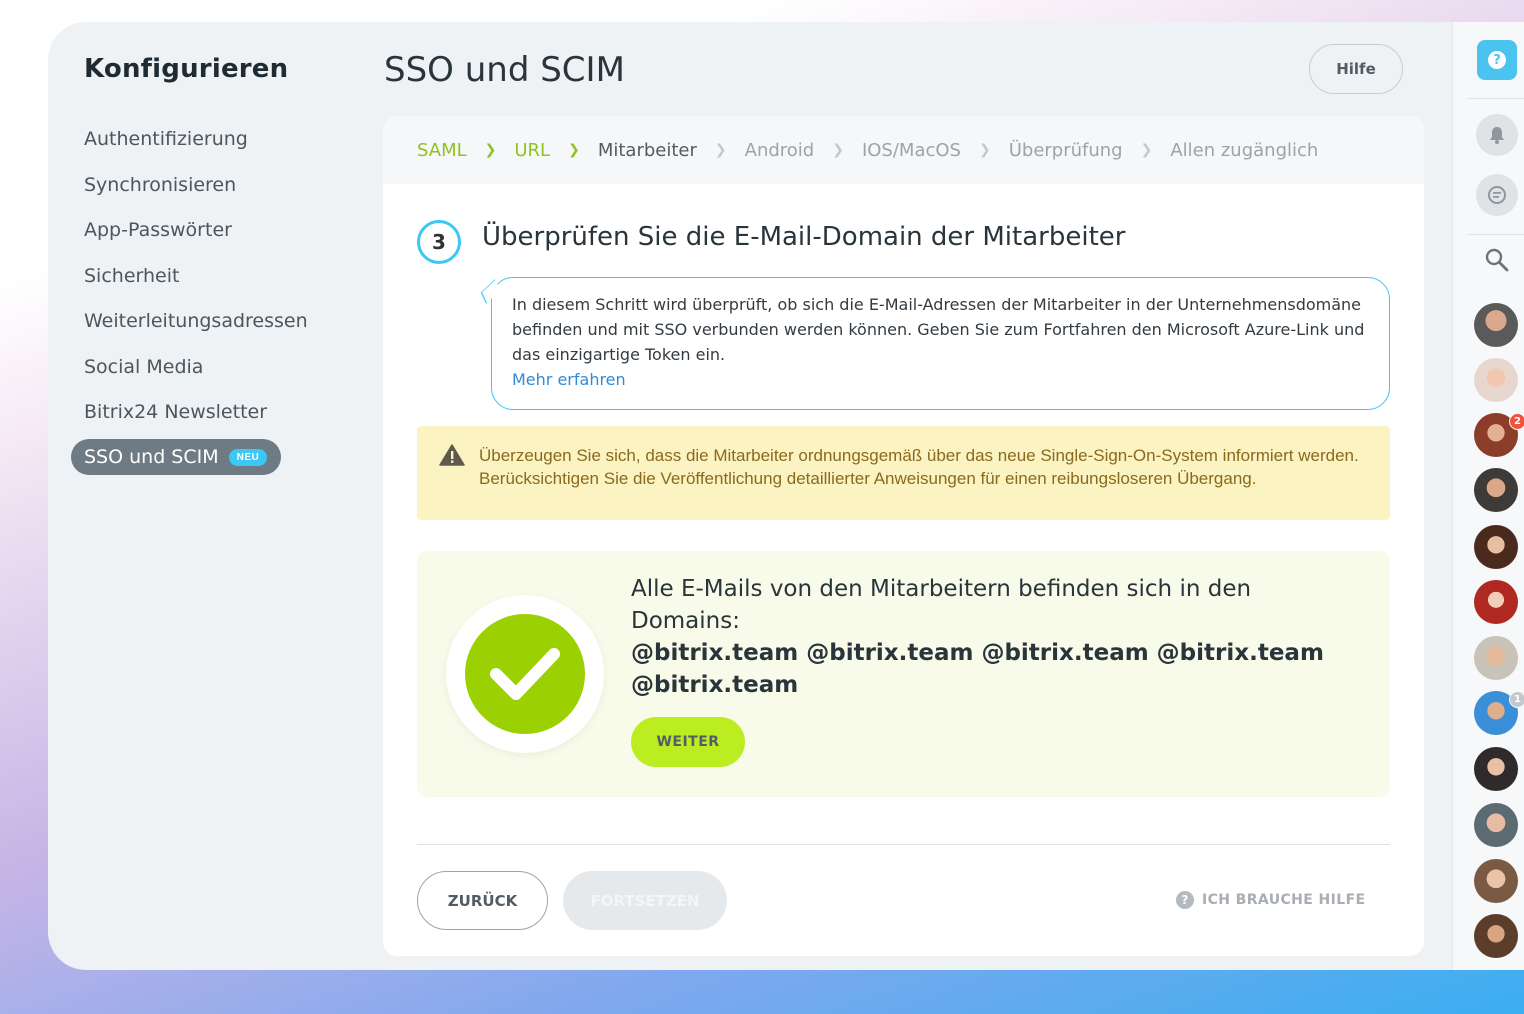 This screenshot has height=1014, width=1524. I want to click on step-verification: Überprüfung, so click(1065, 150).